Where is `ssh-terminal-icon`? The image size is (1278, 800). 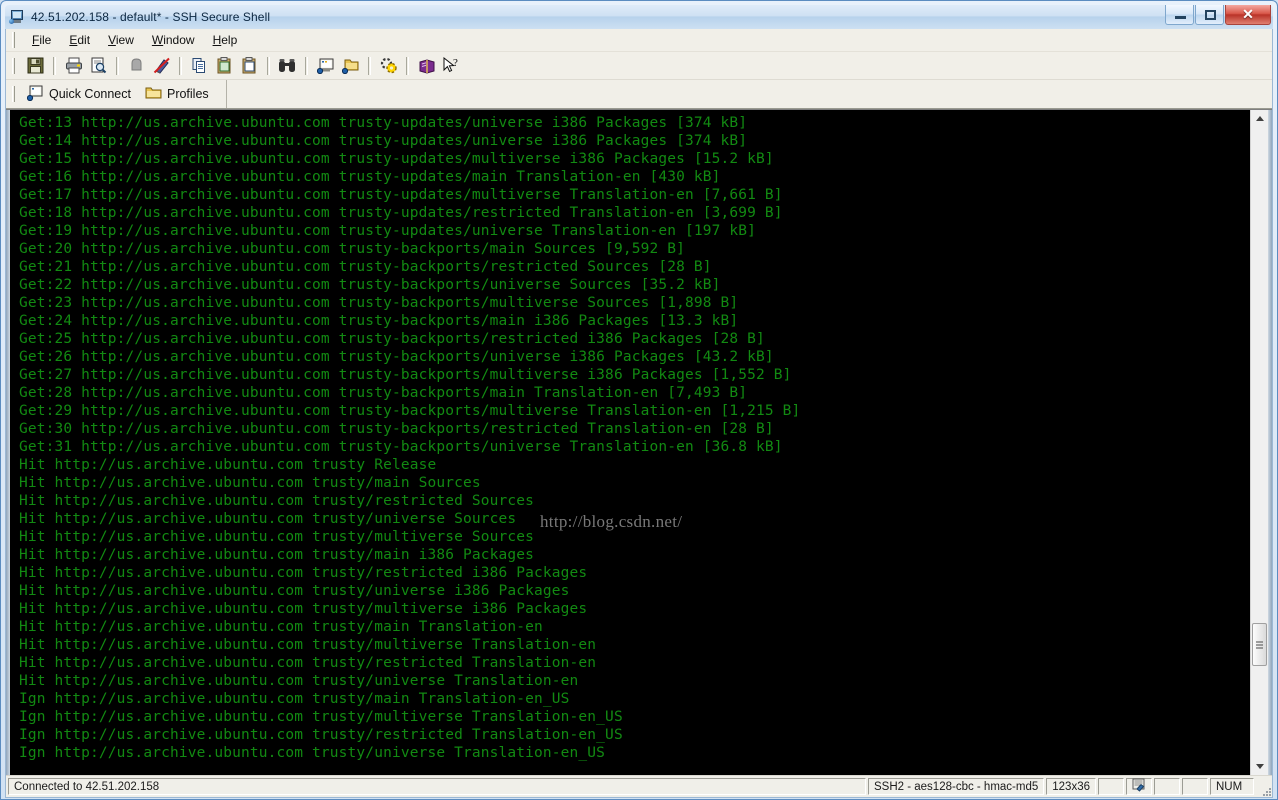 ssh-terminal-icon is located at coordinates (17, 17).